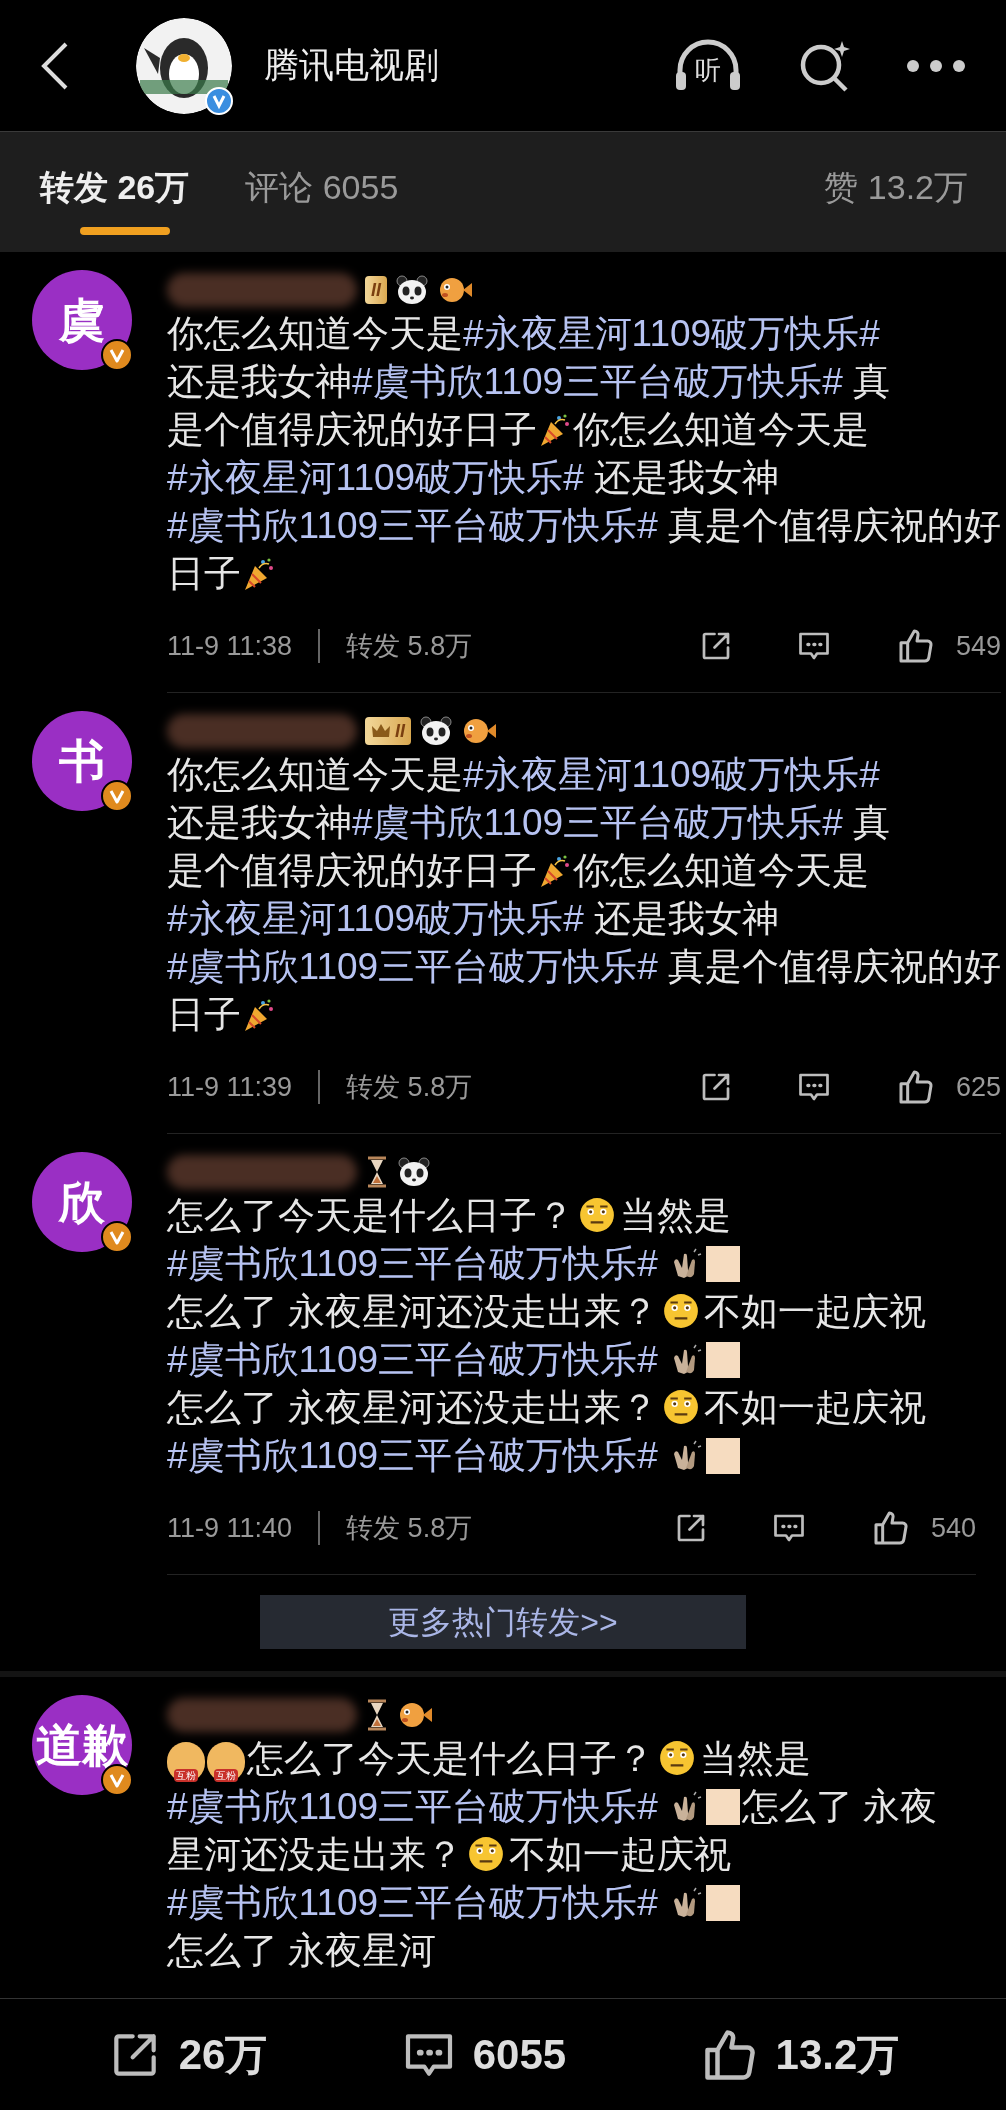  I want to click on tab: 转发 26万, so click(115, 198).